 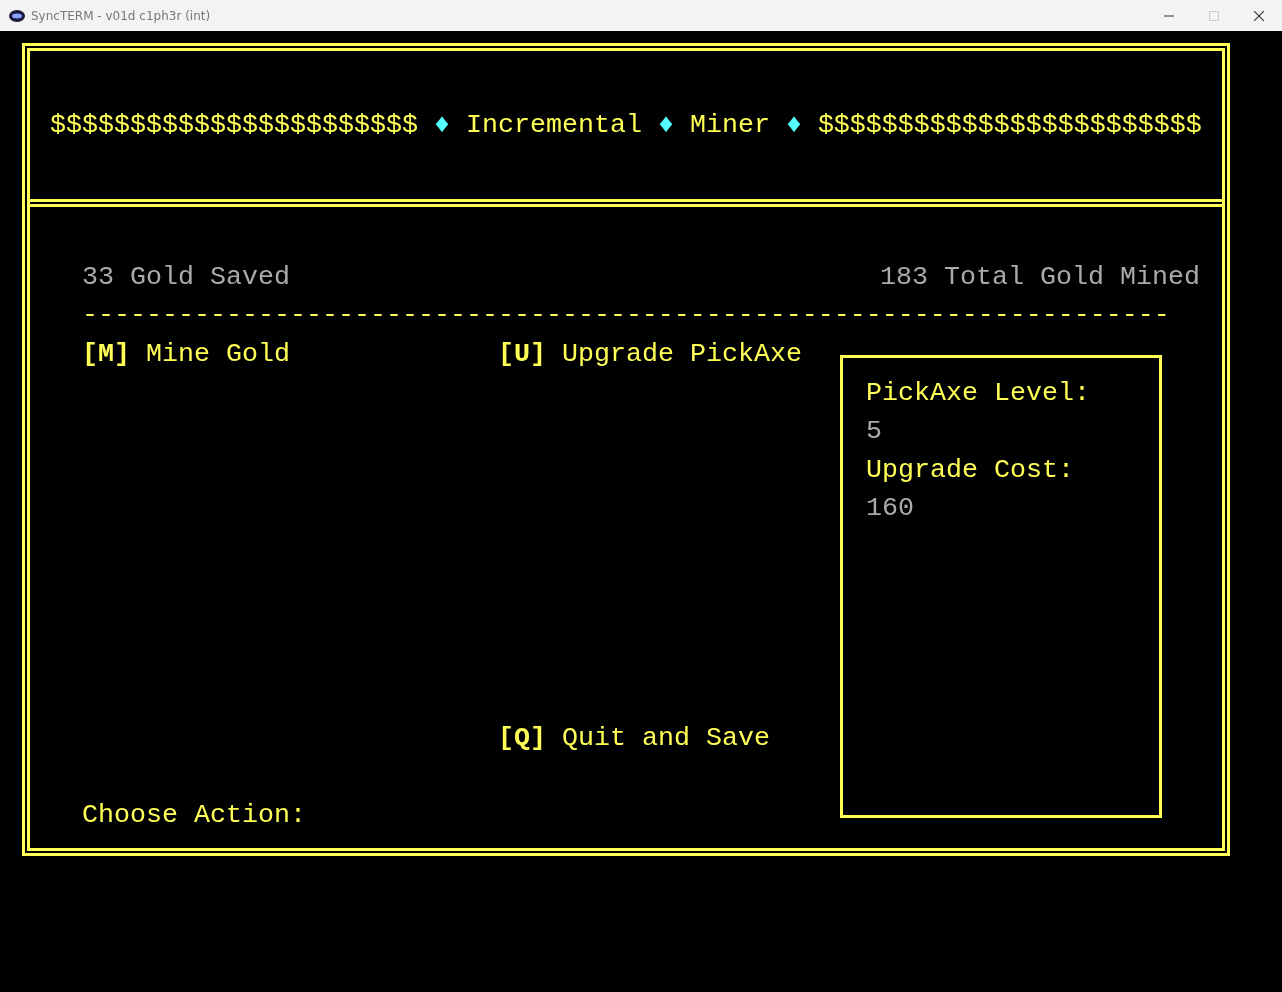 I want to click on window-title: SyncTERM - v01d c1ph3r (int), so click(x=121, y=15).